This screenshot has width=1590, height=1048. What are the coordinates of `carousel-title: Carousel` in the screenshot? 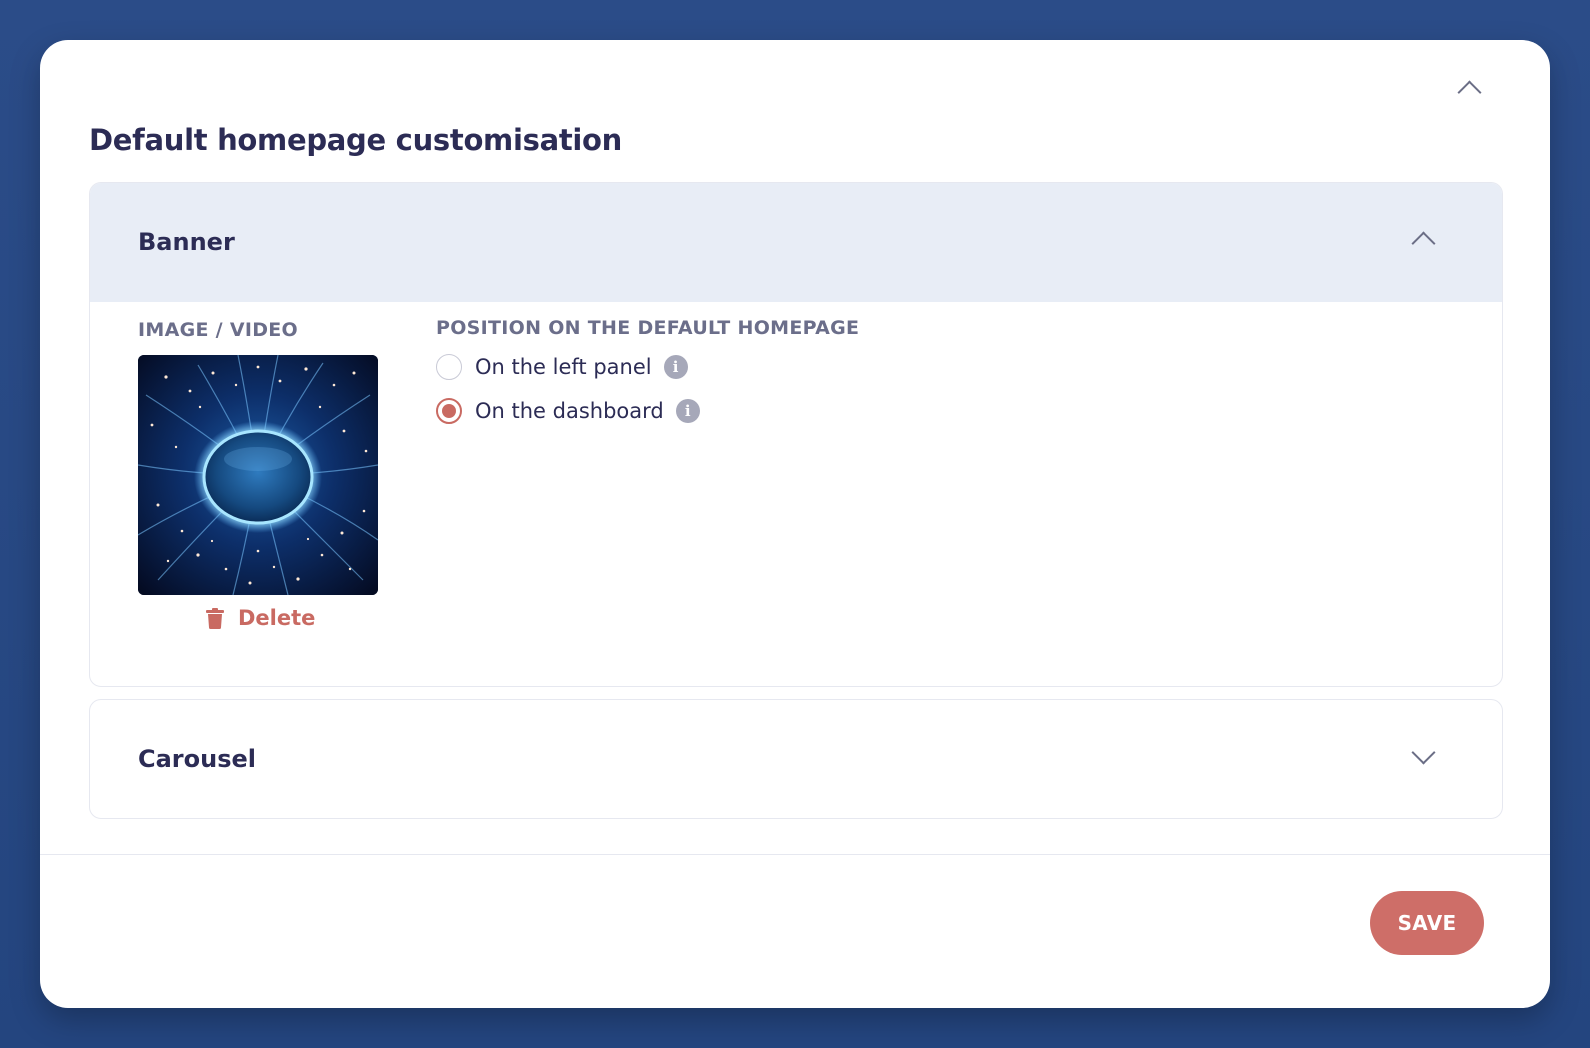 It's located at (197, 759).